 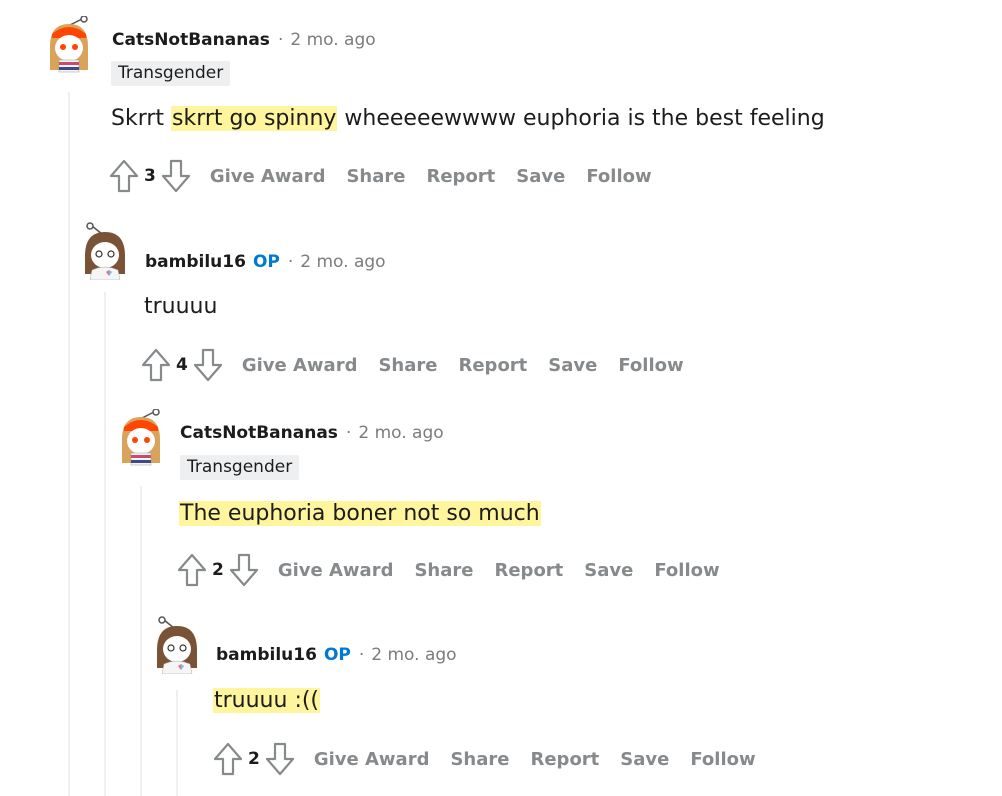 What do you see at coordinates (150, 176) in the screenshot?
I see `vote-score: 3` at bounding box center [150, 176].